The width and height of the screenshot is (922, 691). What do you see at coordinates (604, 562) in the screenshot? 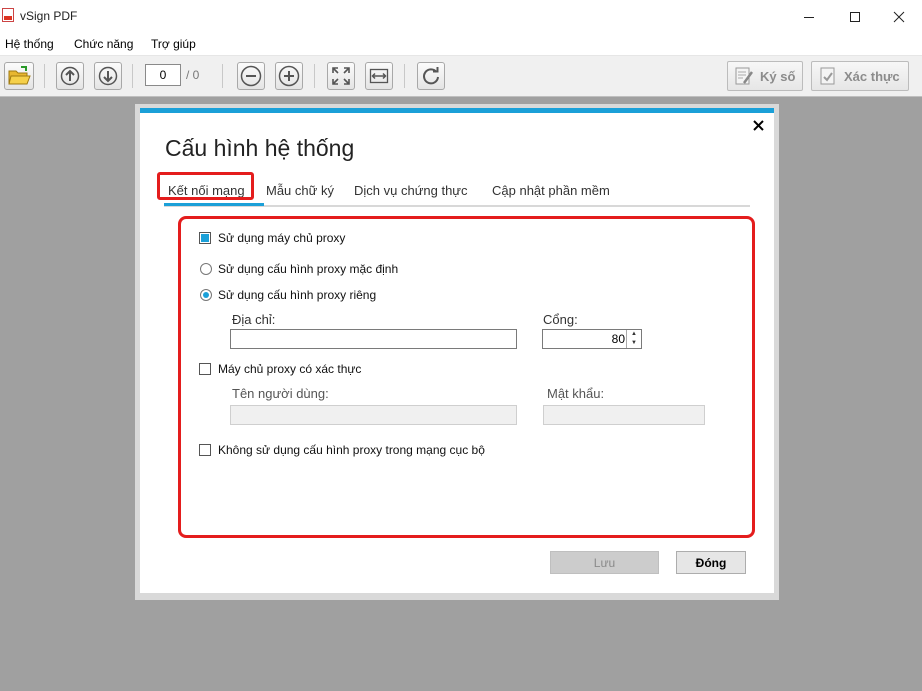
I see `save-button: Lưu` at bounding box center [604, 562].